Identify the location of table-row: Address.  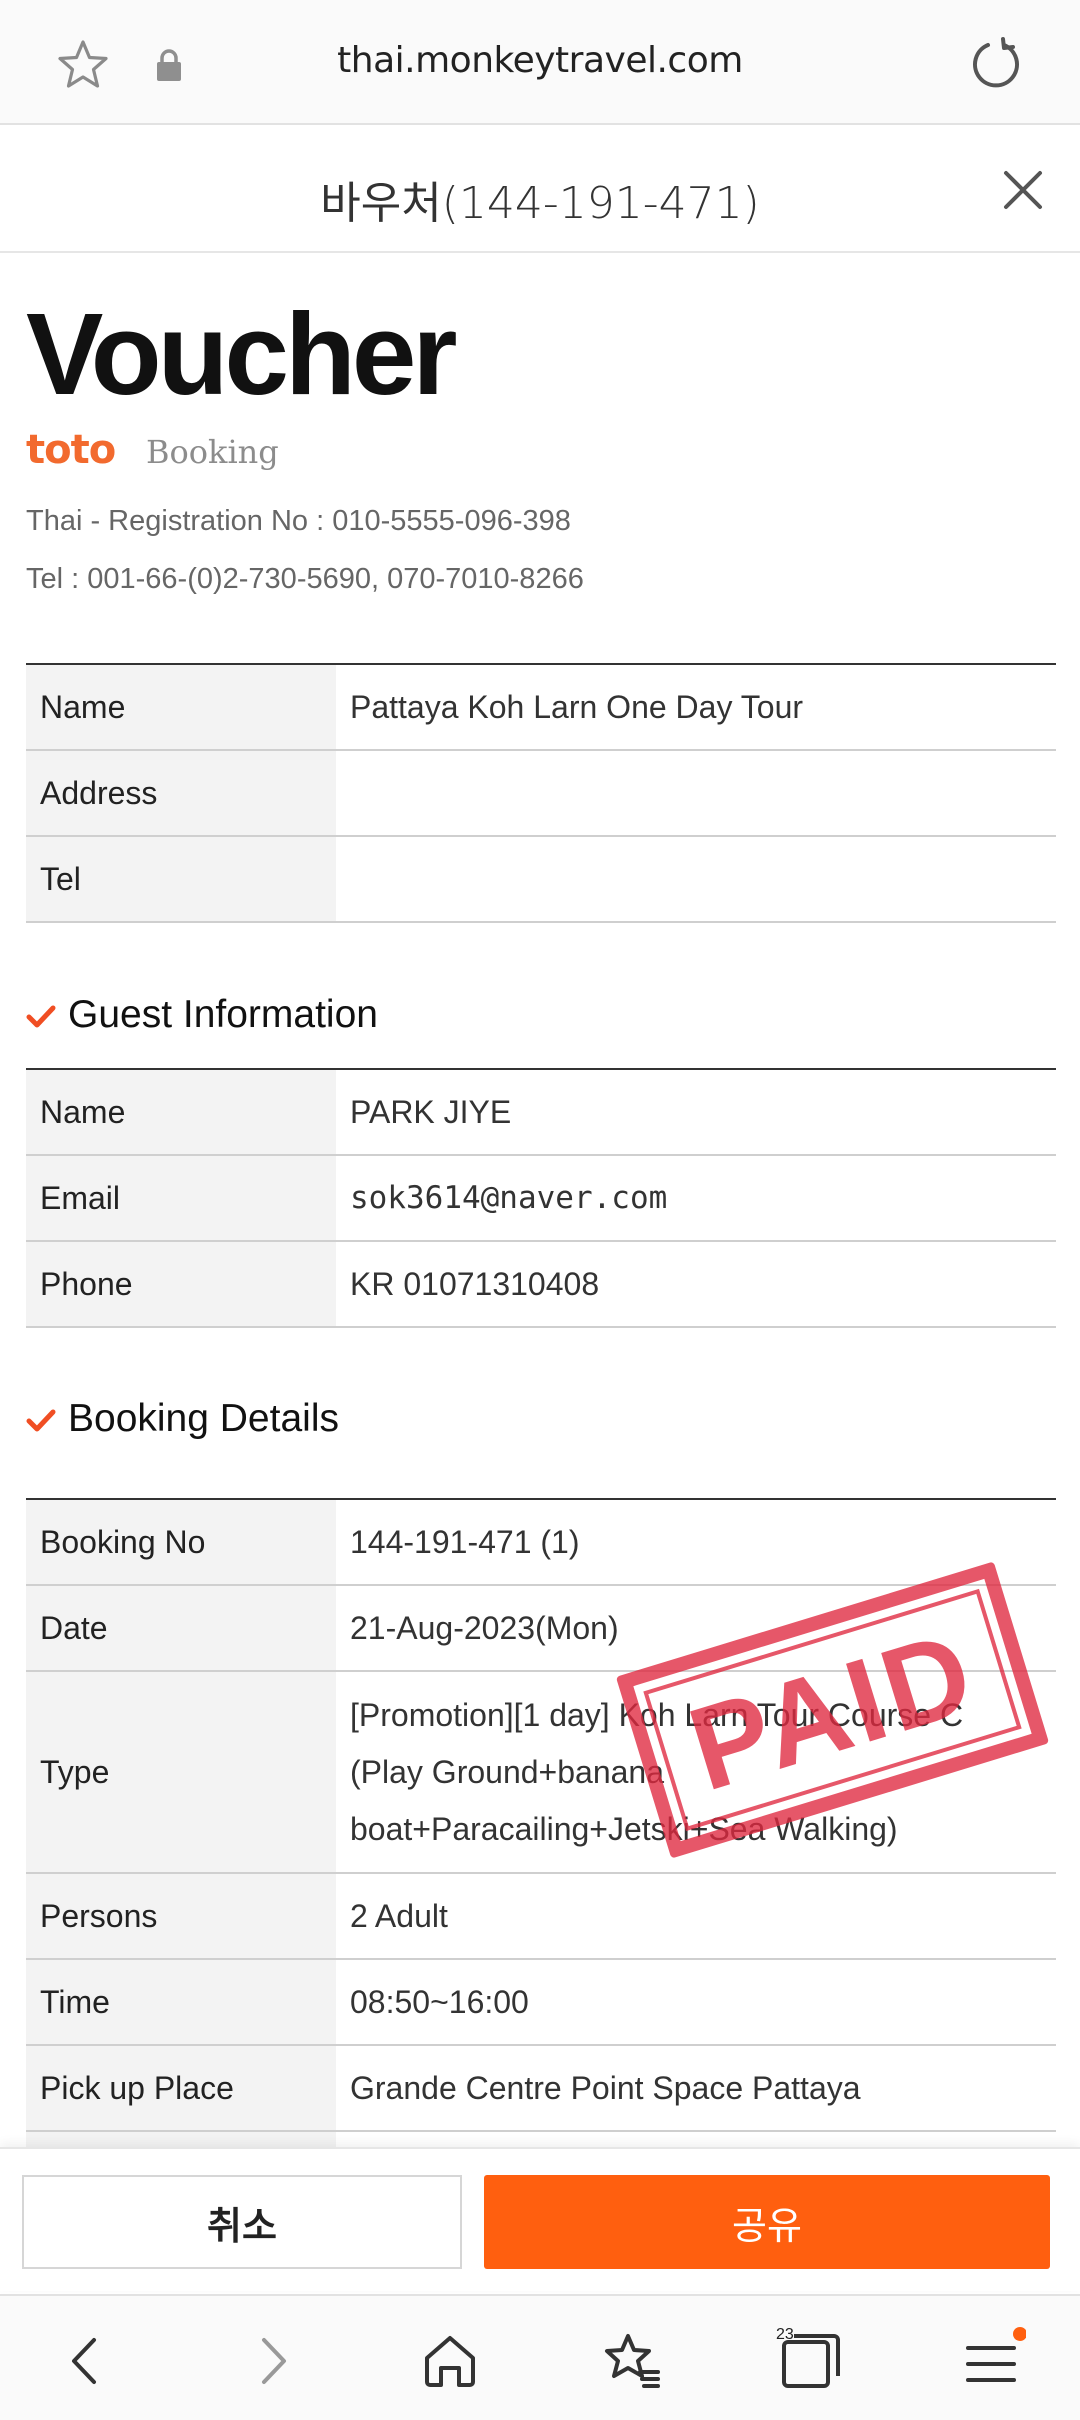
(541, 793).